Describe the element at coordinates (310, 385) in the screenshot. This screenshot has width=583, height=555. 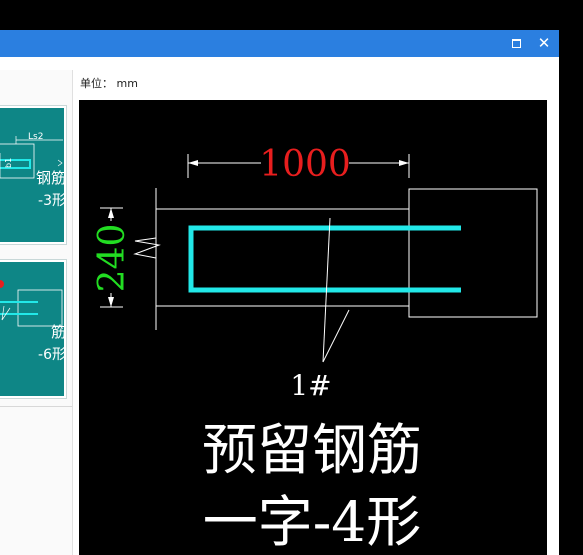
I see `bar-mark: 1#` at that location.